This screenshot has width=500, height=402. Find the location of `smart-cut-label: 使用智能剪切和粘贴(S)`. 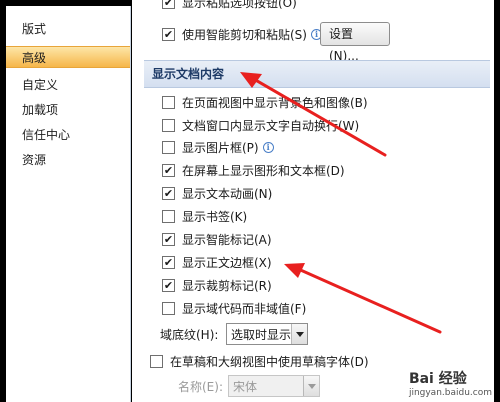

smart-cut-label: 使用智能剪切和粘贴(S) is located at coordinates (244, 34).